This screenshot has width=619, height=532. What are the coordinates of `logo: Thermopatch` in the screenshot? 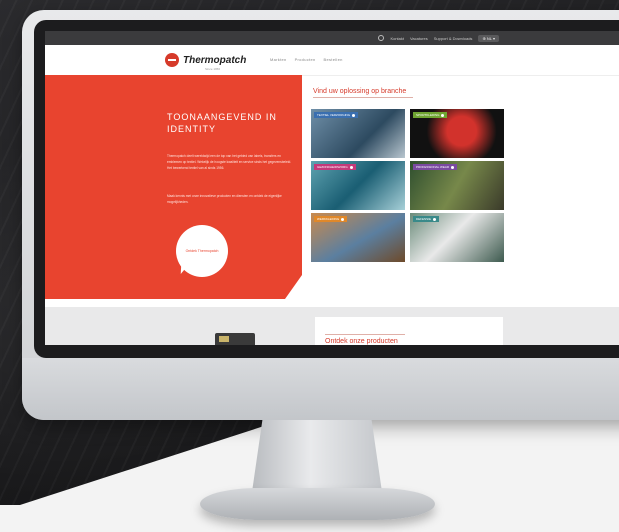 It's located at (205, 60).